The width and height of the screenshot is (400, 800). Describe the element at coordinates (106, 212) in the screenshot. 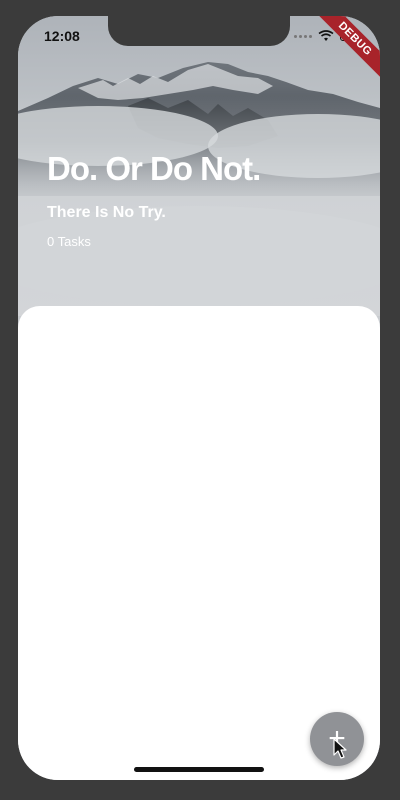

I see `page-subtitle: There Is No Try.` at that location.